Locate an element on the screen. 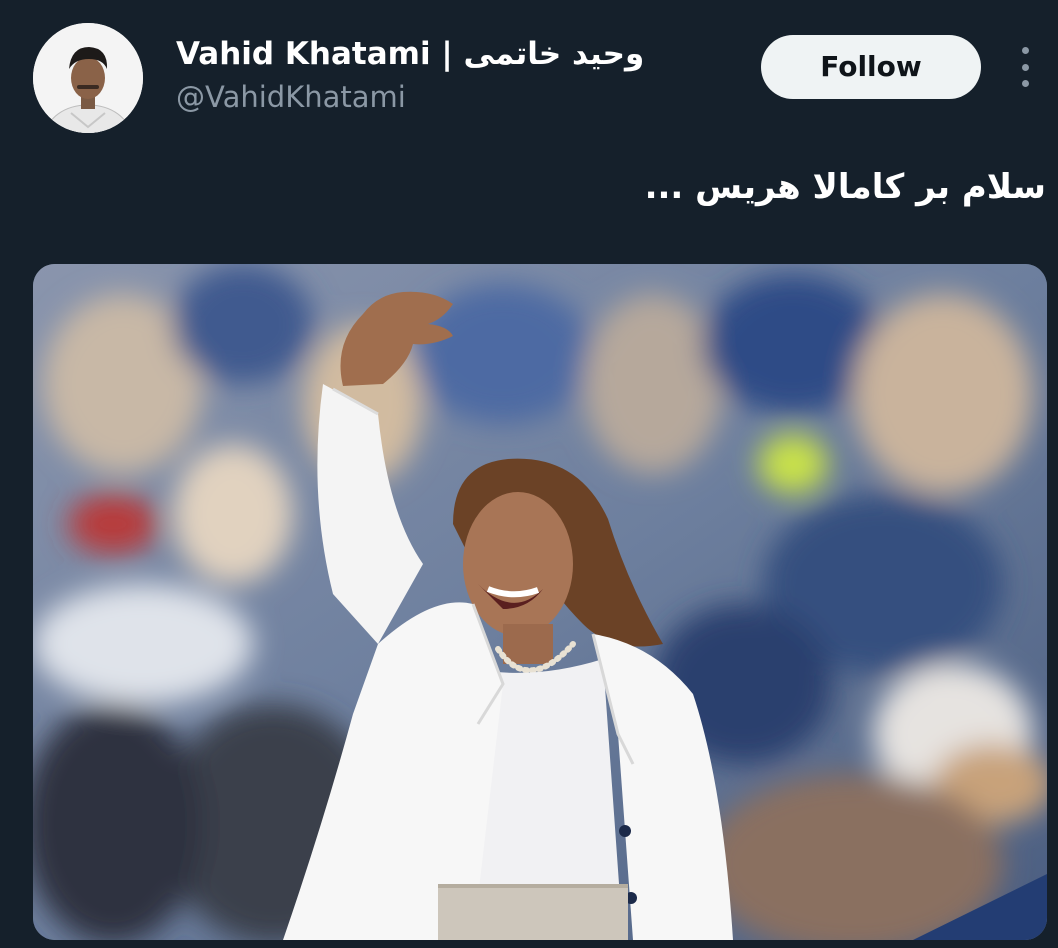  author-handle: @VahidKhatami is located at coordinates (291, 97).